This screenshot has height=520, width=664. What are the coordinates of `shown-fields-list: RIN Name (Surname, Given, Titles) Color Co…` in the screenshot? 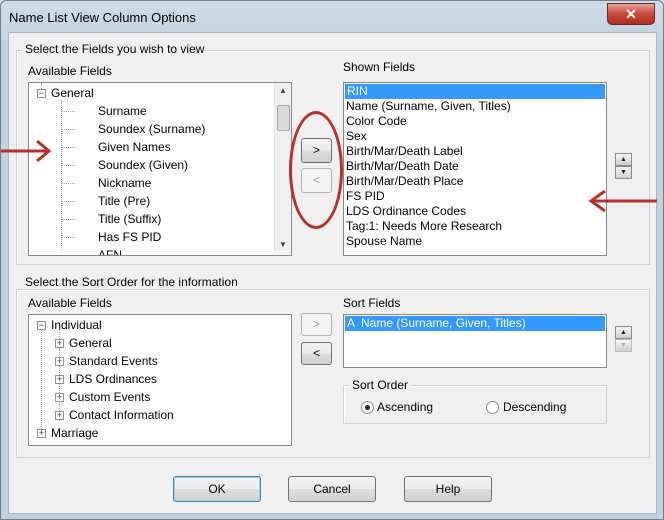 It's located at (475, 169).